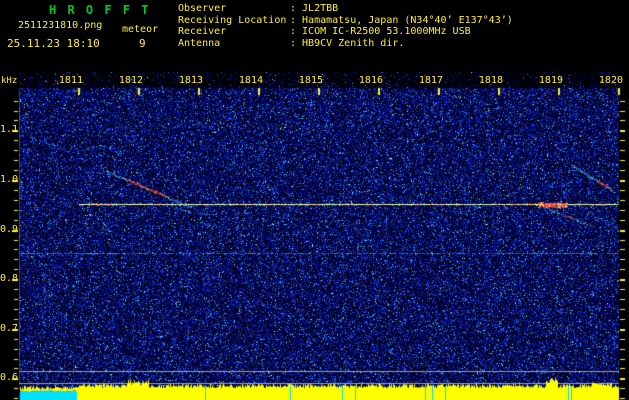  What do you see at coordinates (250, 80) in the screenshot?
I see `time-tick-label: 1814` at bounding box center [250, 80].